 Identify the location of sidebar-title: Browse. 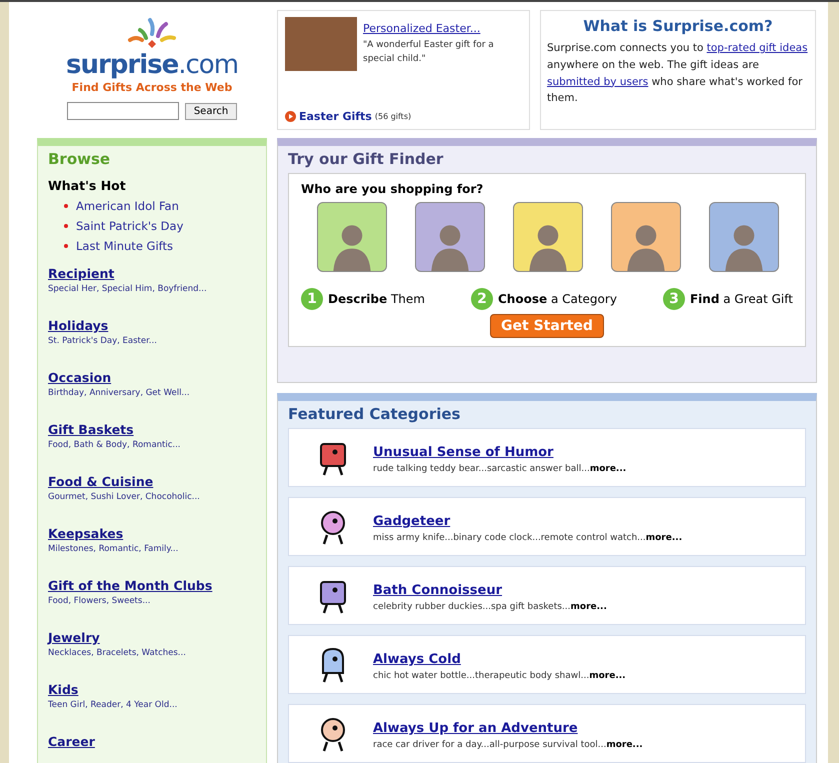
(80, 159).